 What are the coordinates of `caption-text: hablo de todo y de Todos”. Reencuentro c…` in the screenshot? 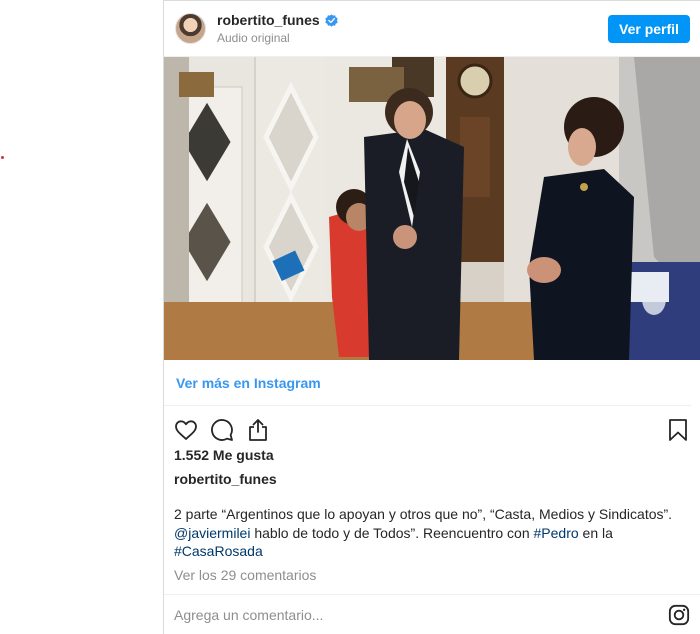 It's located at (392, 532).